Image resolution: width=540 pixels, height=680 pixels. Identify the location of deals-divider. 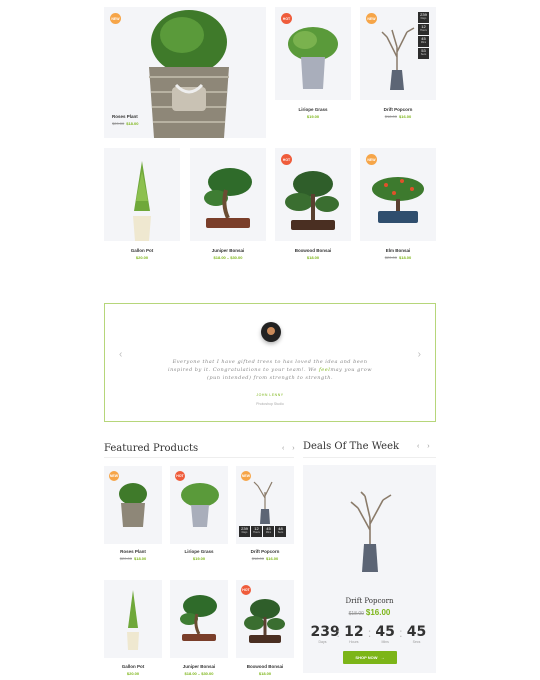
(369, 457).